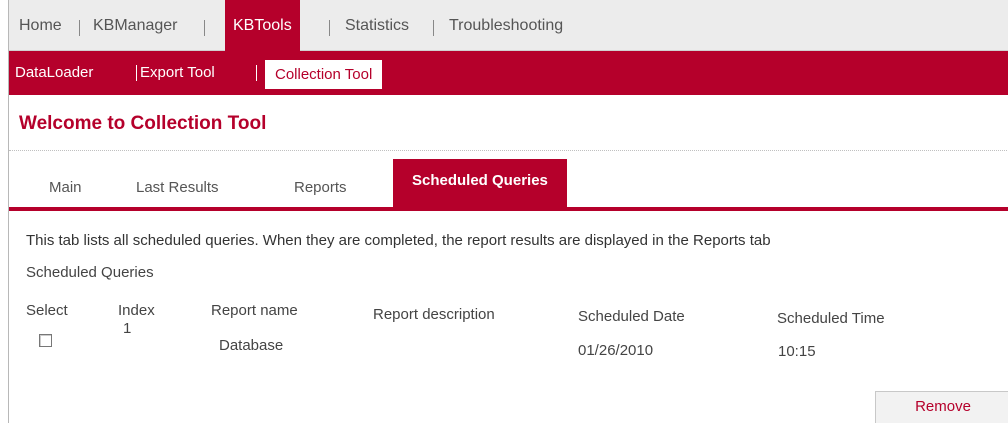  What do you see at coordinates (831, 318) in the screenshot?
I see `column-header-scheduled-time: Scheduled Time` at bounding box center [831, 318].